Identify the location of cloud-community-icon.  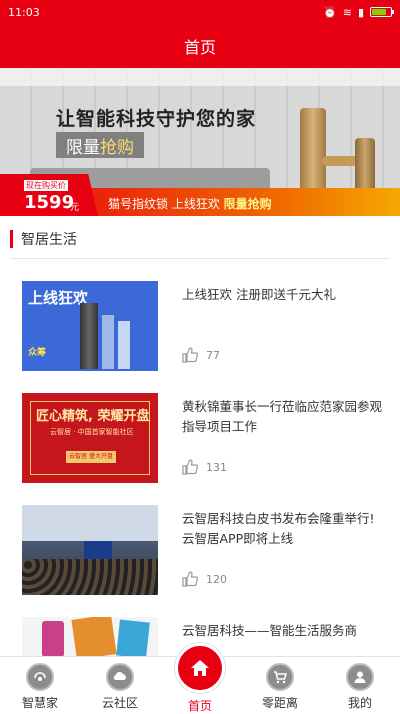
(120, 677).